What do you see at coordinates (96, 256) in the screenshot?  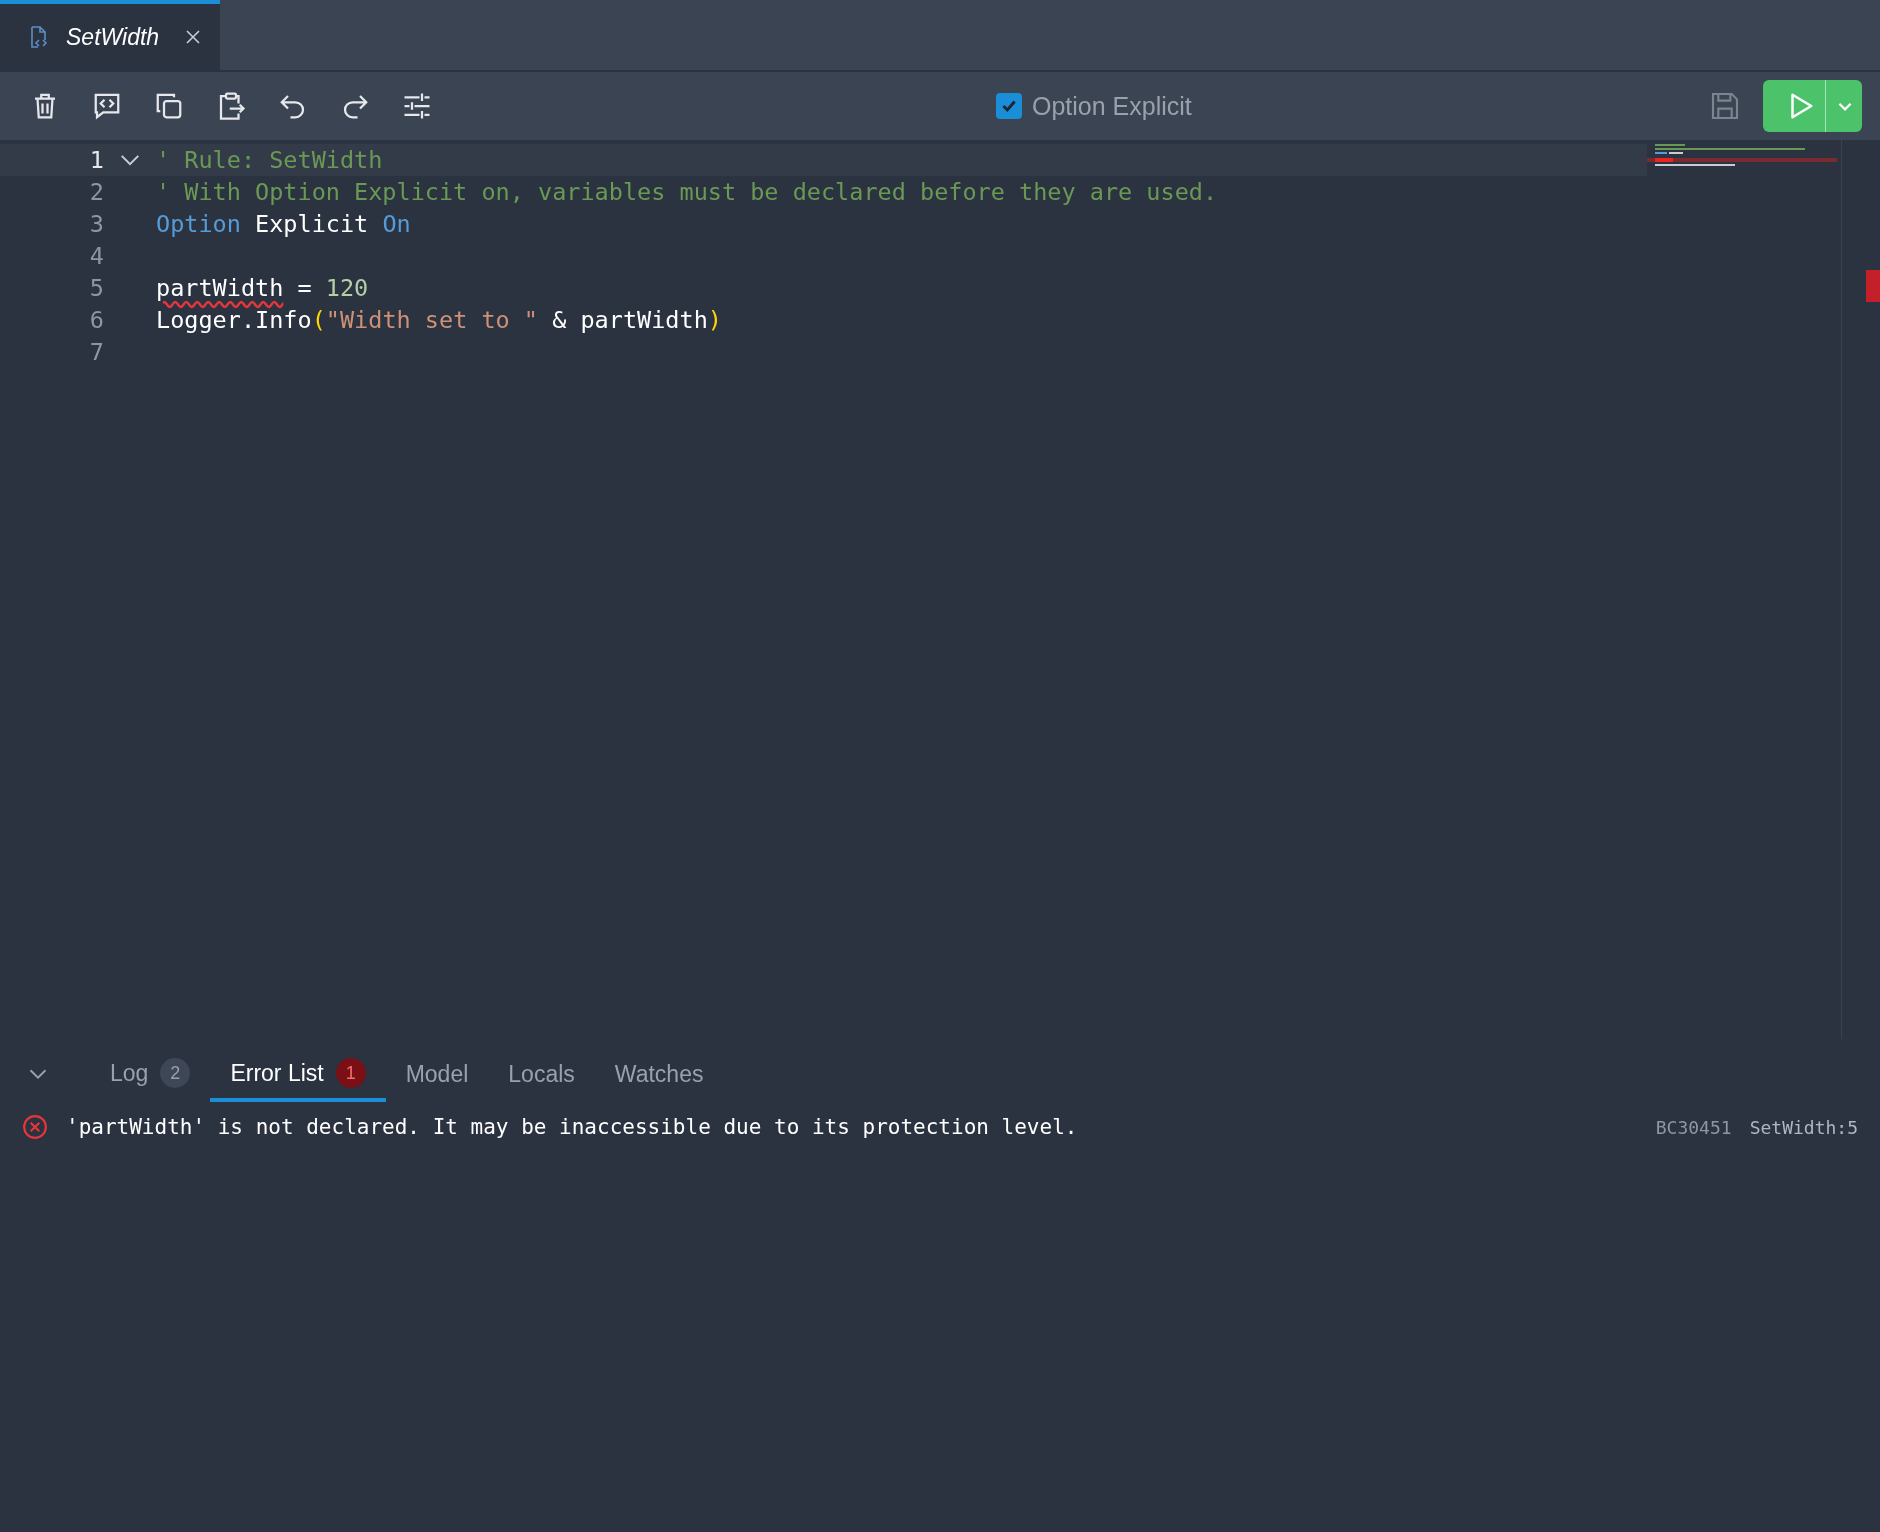 I see `line-number: 4` at bounding box center [96, 256].